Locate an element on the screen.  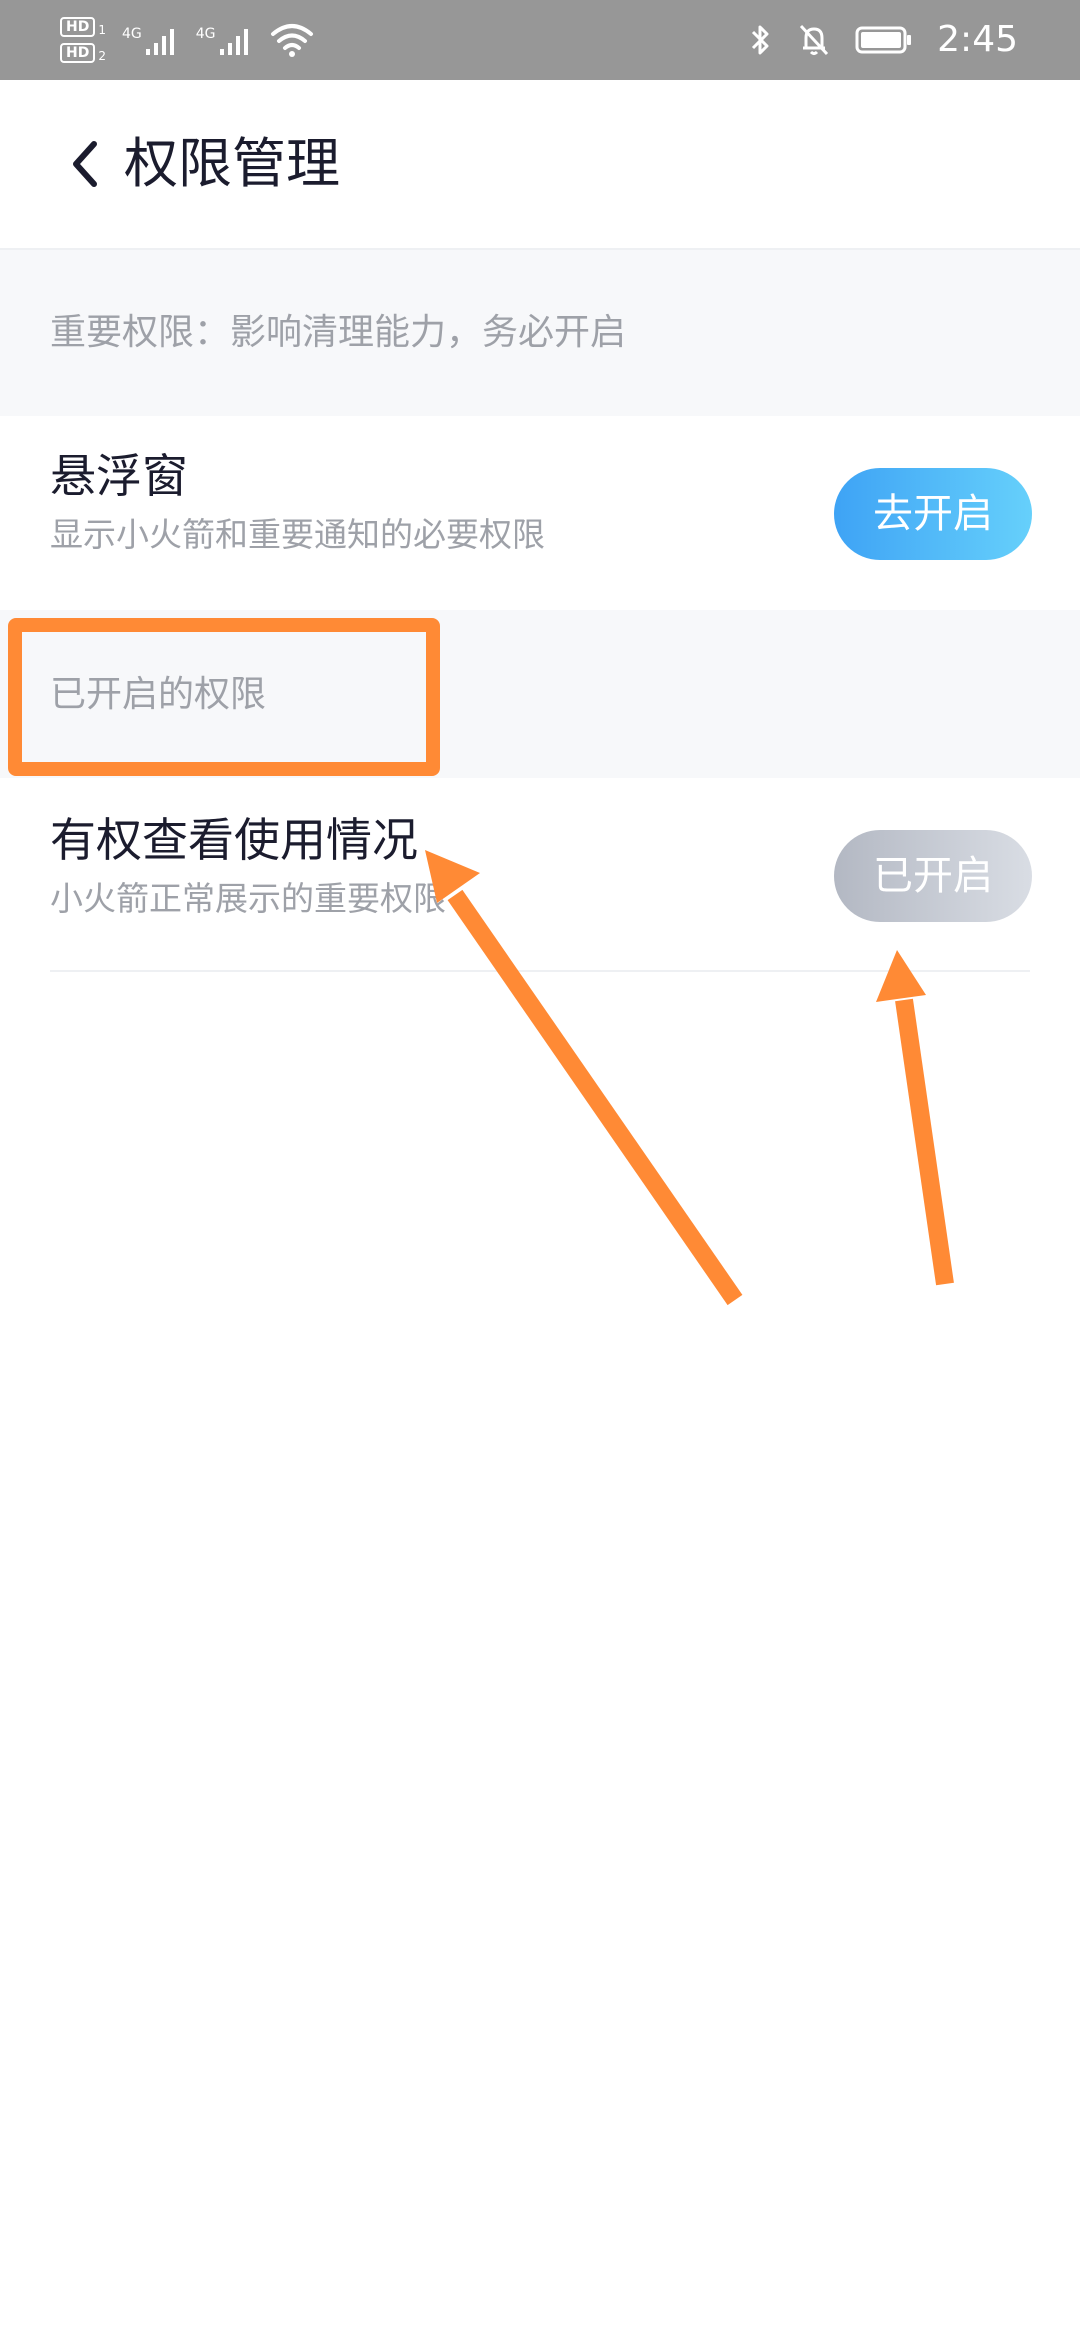
permission-title: 悬浮窗 is located at coordinates (119, 476).